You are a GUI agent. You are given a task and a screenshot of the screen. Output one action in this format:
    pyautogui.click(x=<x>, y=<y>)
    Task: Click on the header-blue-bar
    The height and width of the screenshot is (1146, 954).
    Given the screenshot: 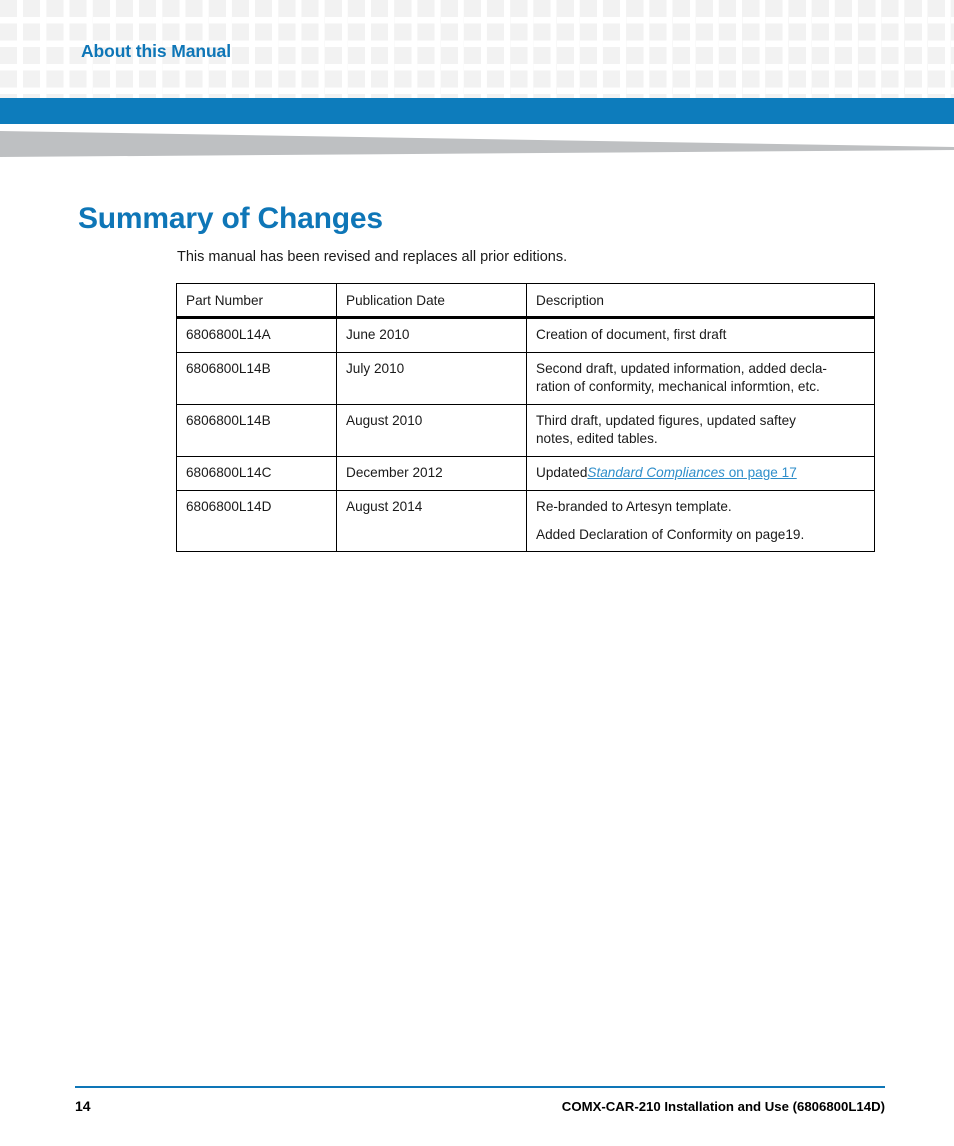 What is the action you would take?
    pyautogui.click(x=477, y=111)
    